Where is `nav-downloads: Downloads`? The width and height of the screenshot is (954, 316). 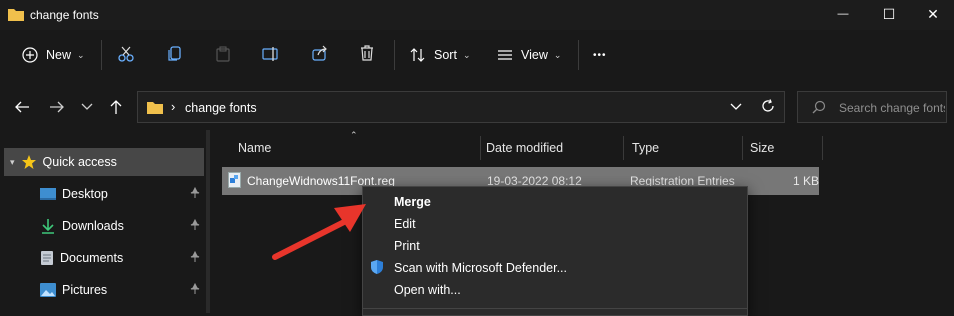 nav-downloads: Downloads is located at coordinates (102, 226).